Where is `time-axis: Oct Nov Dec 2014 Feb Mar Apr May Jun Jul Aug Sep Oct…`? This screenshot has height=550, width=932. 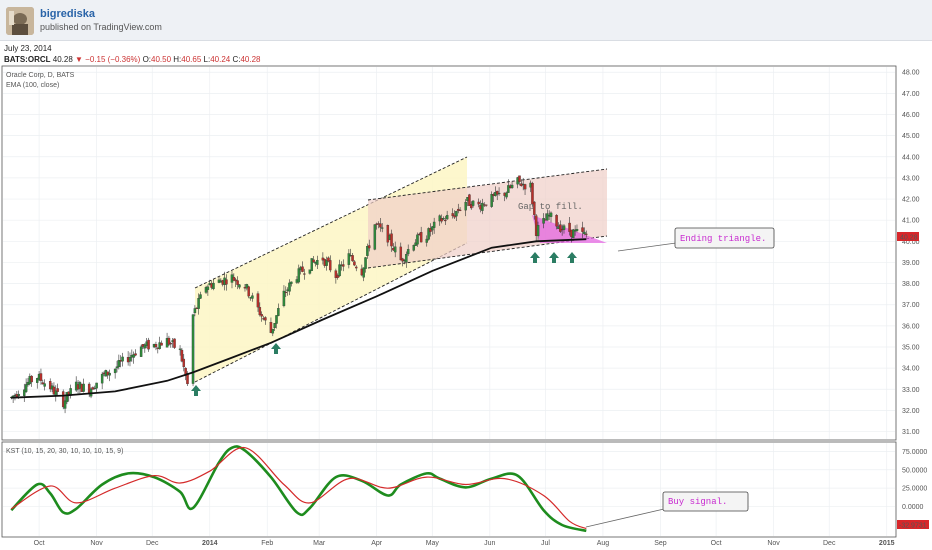
time-axis: Oct Nov Dec 2014 Feb Mar Apr May Jun Jul Aug Sep Oct… is located at coordinates (464, 543).